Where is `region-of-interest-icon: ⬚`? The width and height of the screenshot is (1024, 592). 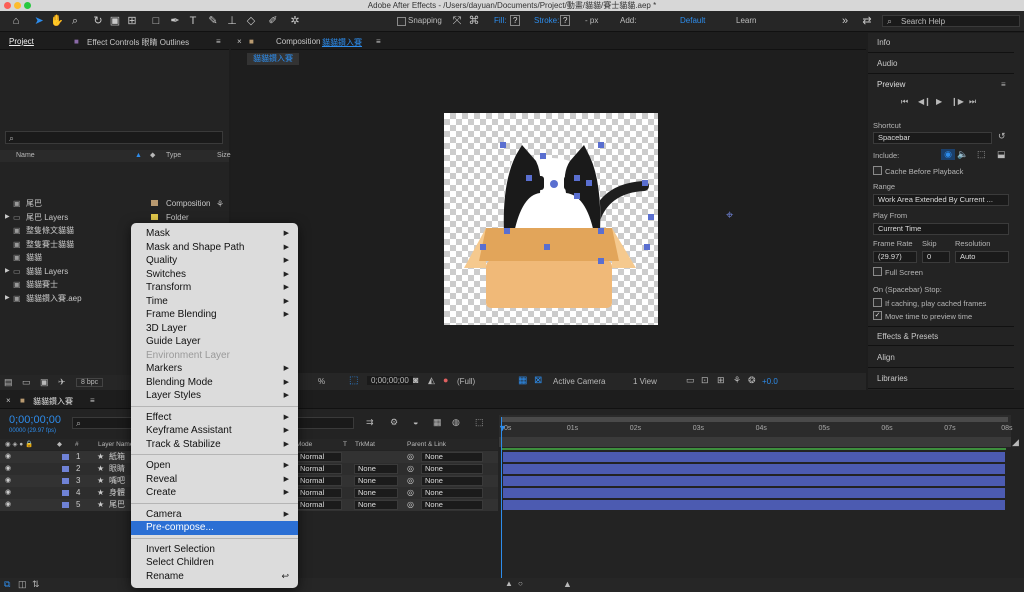 region-of-interest-icon: ⬚ is located at coordinates (353, 380).